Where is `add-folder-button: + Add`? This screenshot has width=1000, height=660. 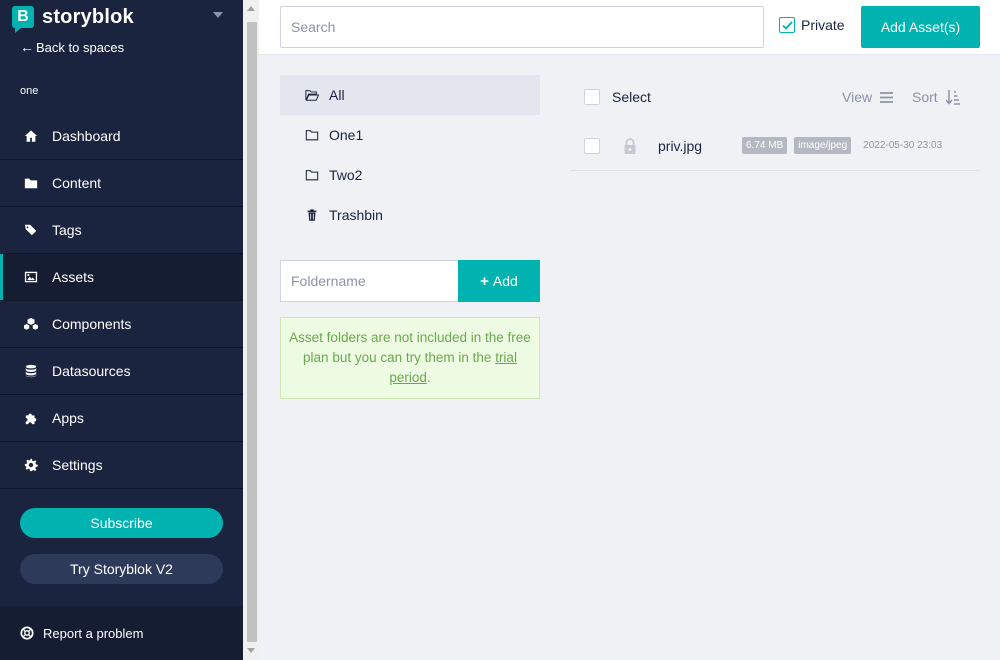 add-folder-button: + Add is located at coordinates (499, 281).